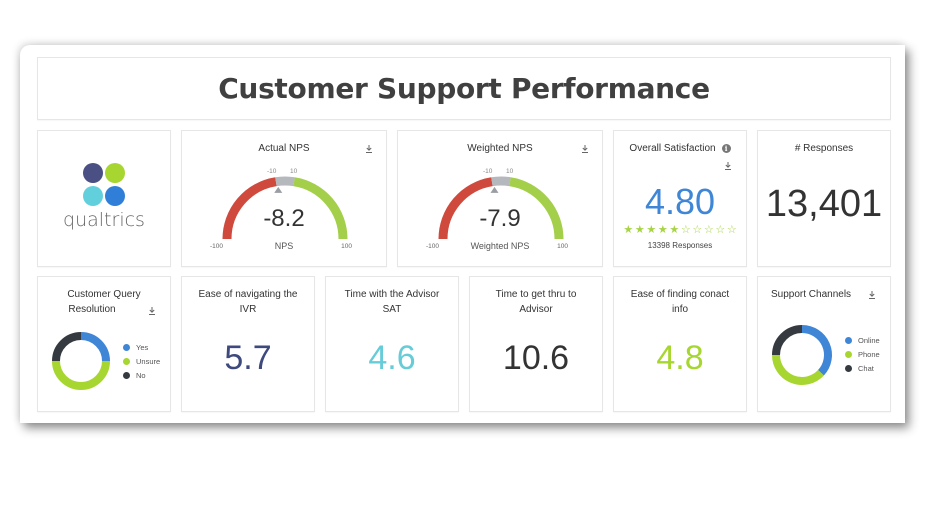  I want to click on logo-text: qualtrics, so click(104, 220).